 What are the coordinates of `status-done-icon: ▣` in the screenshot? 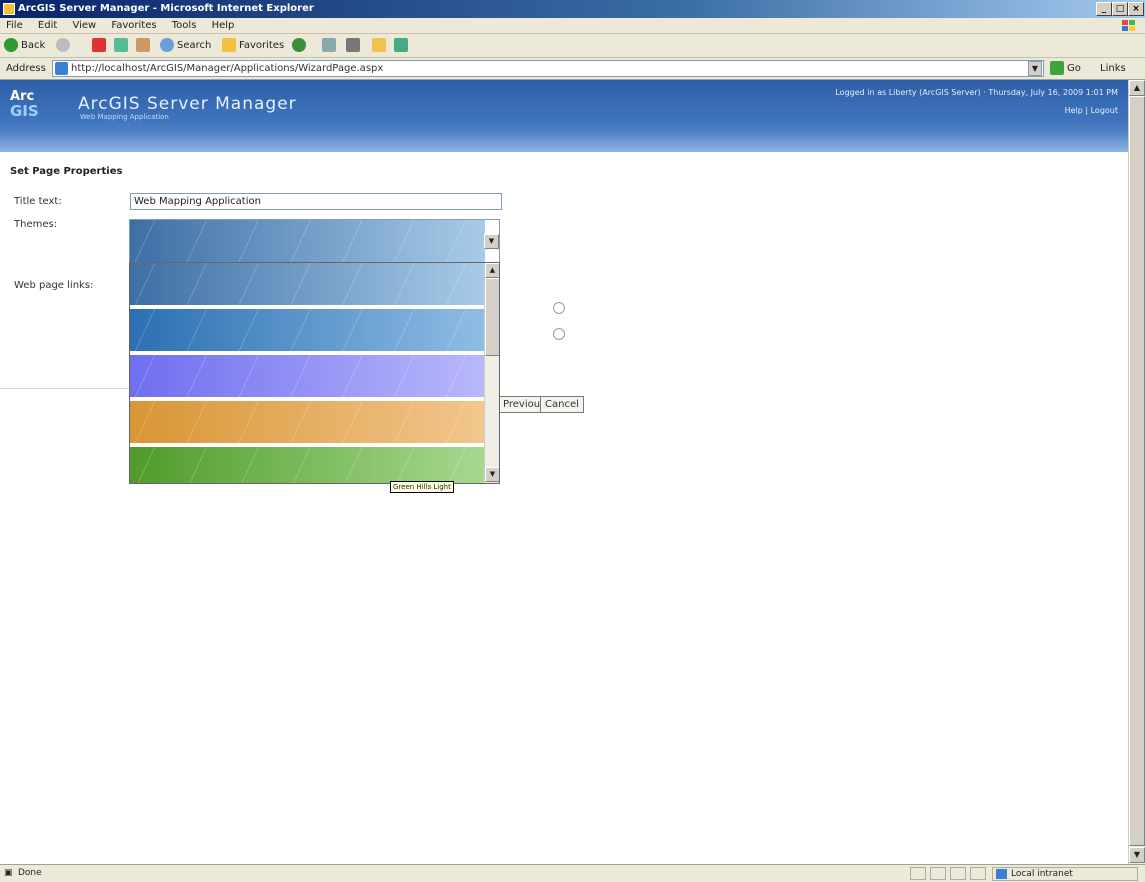 It's located at (8, 873).